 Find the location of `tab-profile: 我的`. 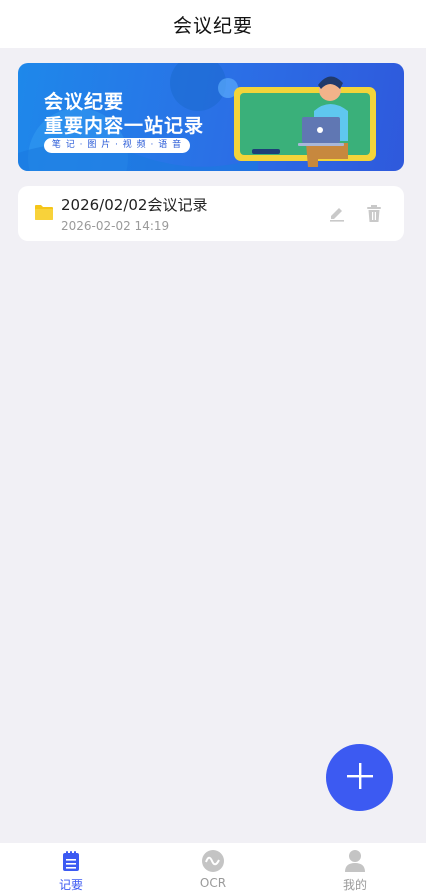

tab-profile: 我的 is located at coordinates (355, 868).